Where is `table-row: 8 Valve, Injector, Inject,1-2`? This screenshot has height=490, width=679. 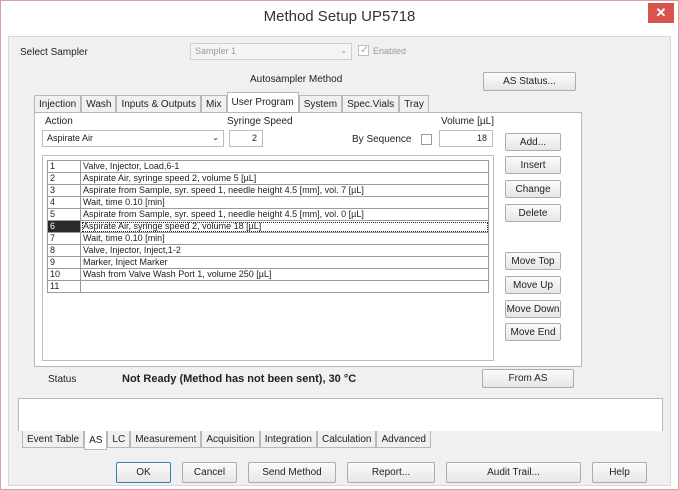
table-row: 8 Valve, Injector, Inject,1-2 is located at coordinates (268, 250).